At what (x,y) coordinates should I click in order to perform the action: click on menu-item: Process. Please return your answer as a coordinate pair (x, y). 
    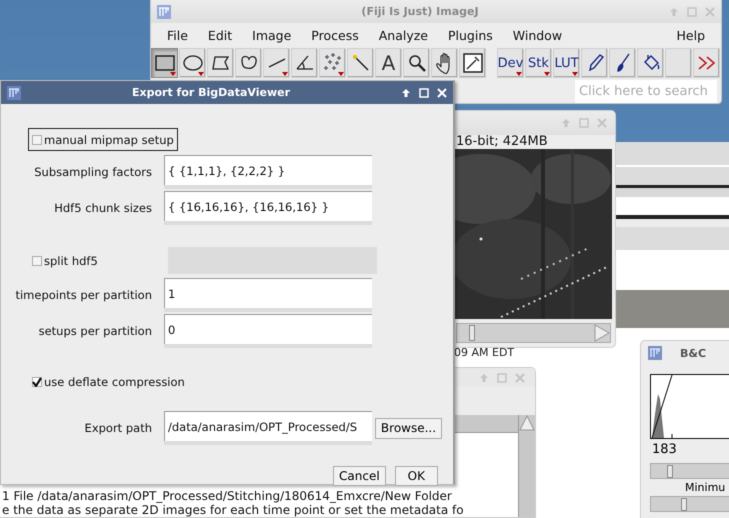
    Looking at the image, I should click on (335, 35).